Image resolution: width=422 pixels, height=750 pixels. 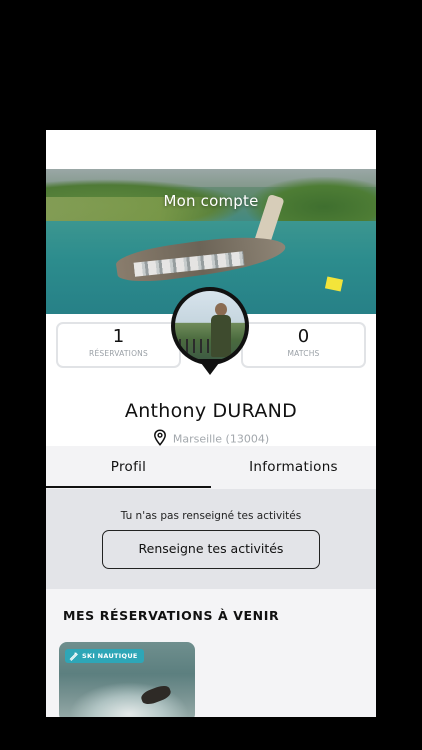 What do you see at coordinates (293, 467) in the screenshot?
I see `tab-informations: Informations` at bounding box center [293, 467].